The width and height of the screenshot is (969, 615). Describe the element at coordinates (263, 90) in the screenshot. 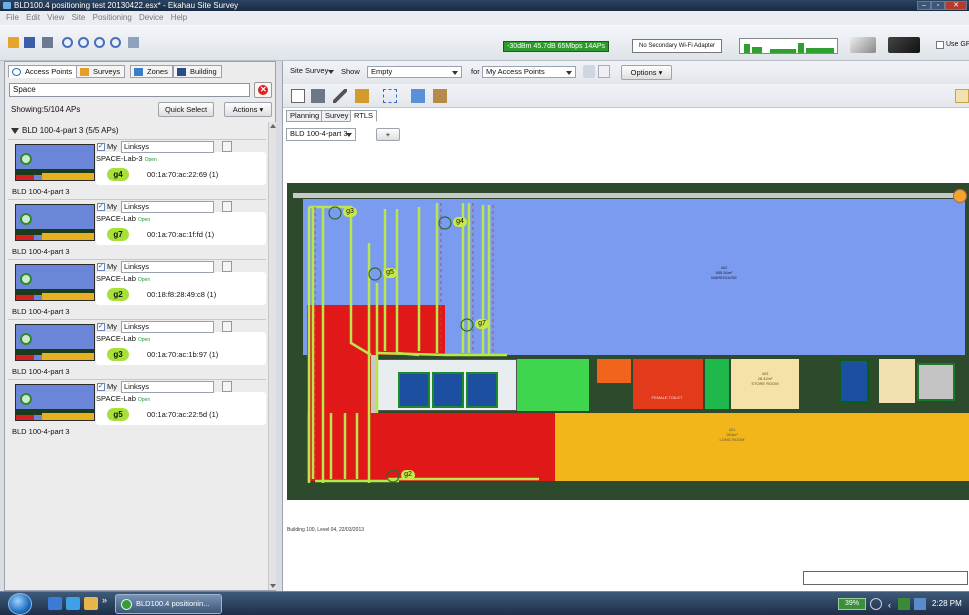

I see `clear-search-button` at that location.